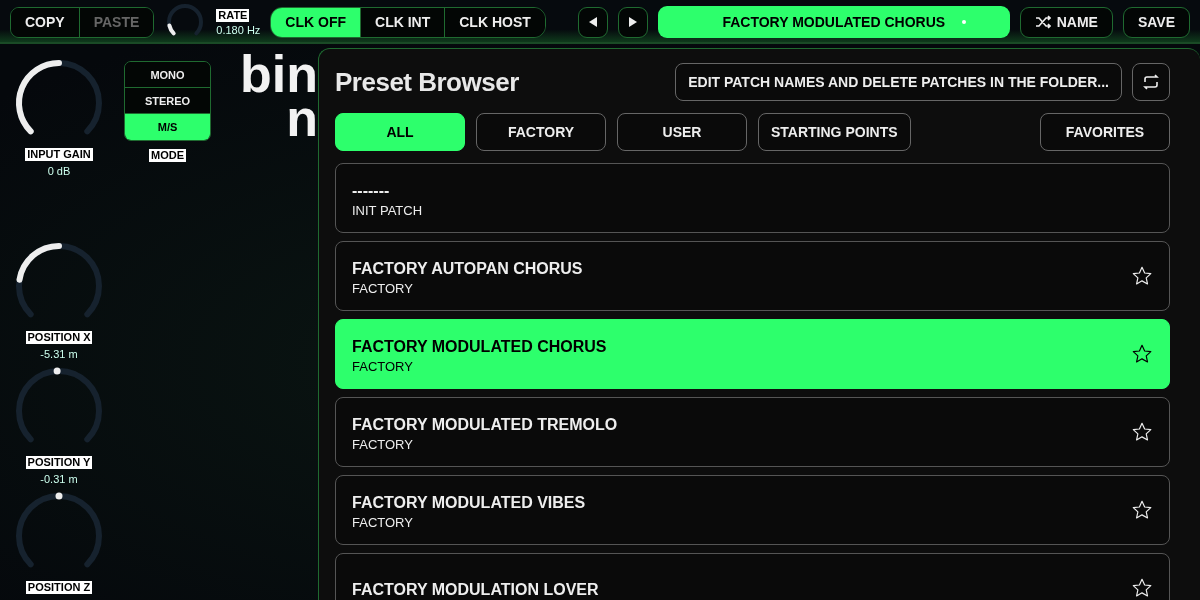  I want to click on clock-mode-tab: CLK OFF, so click(316, 22).